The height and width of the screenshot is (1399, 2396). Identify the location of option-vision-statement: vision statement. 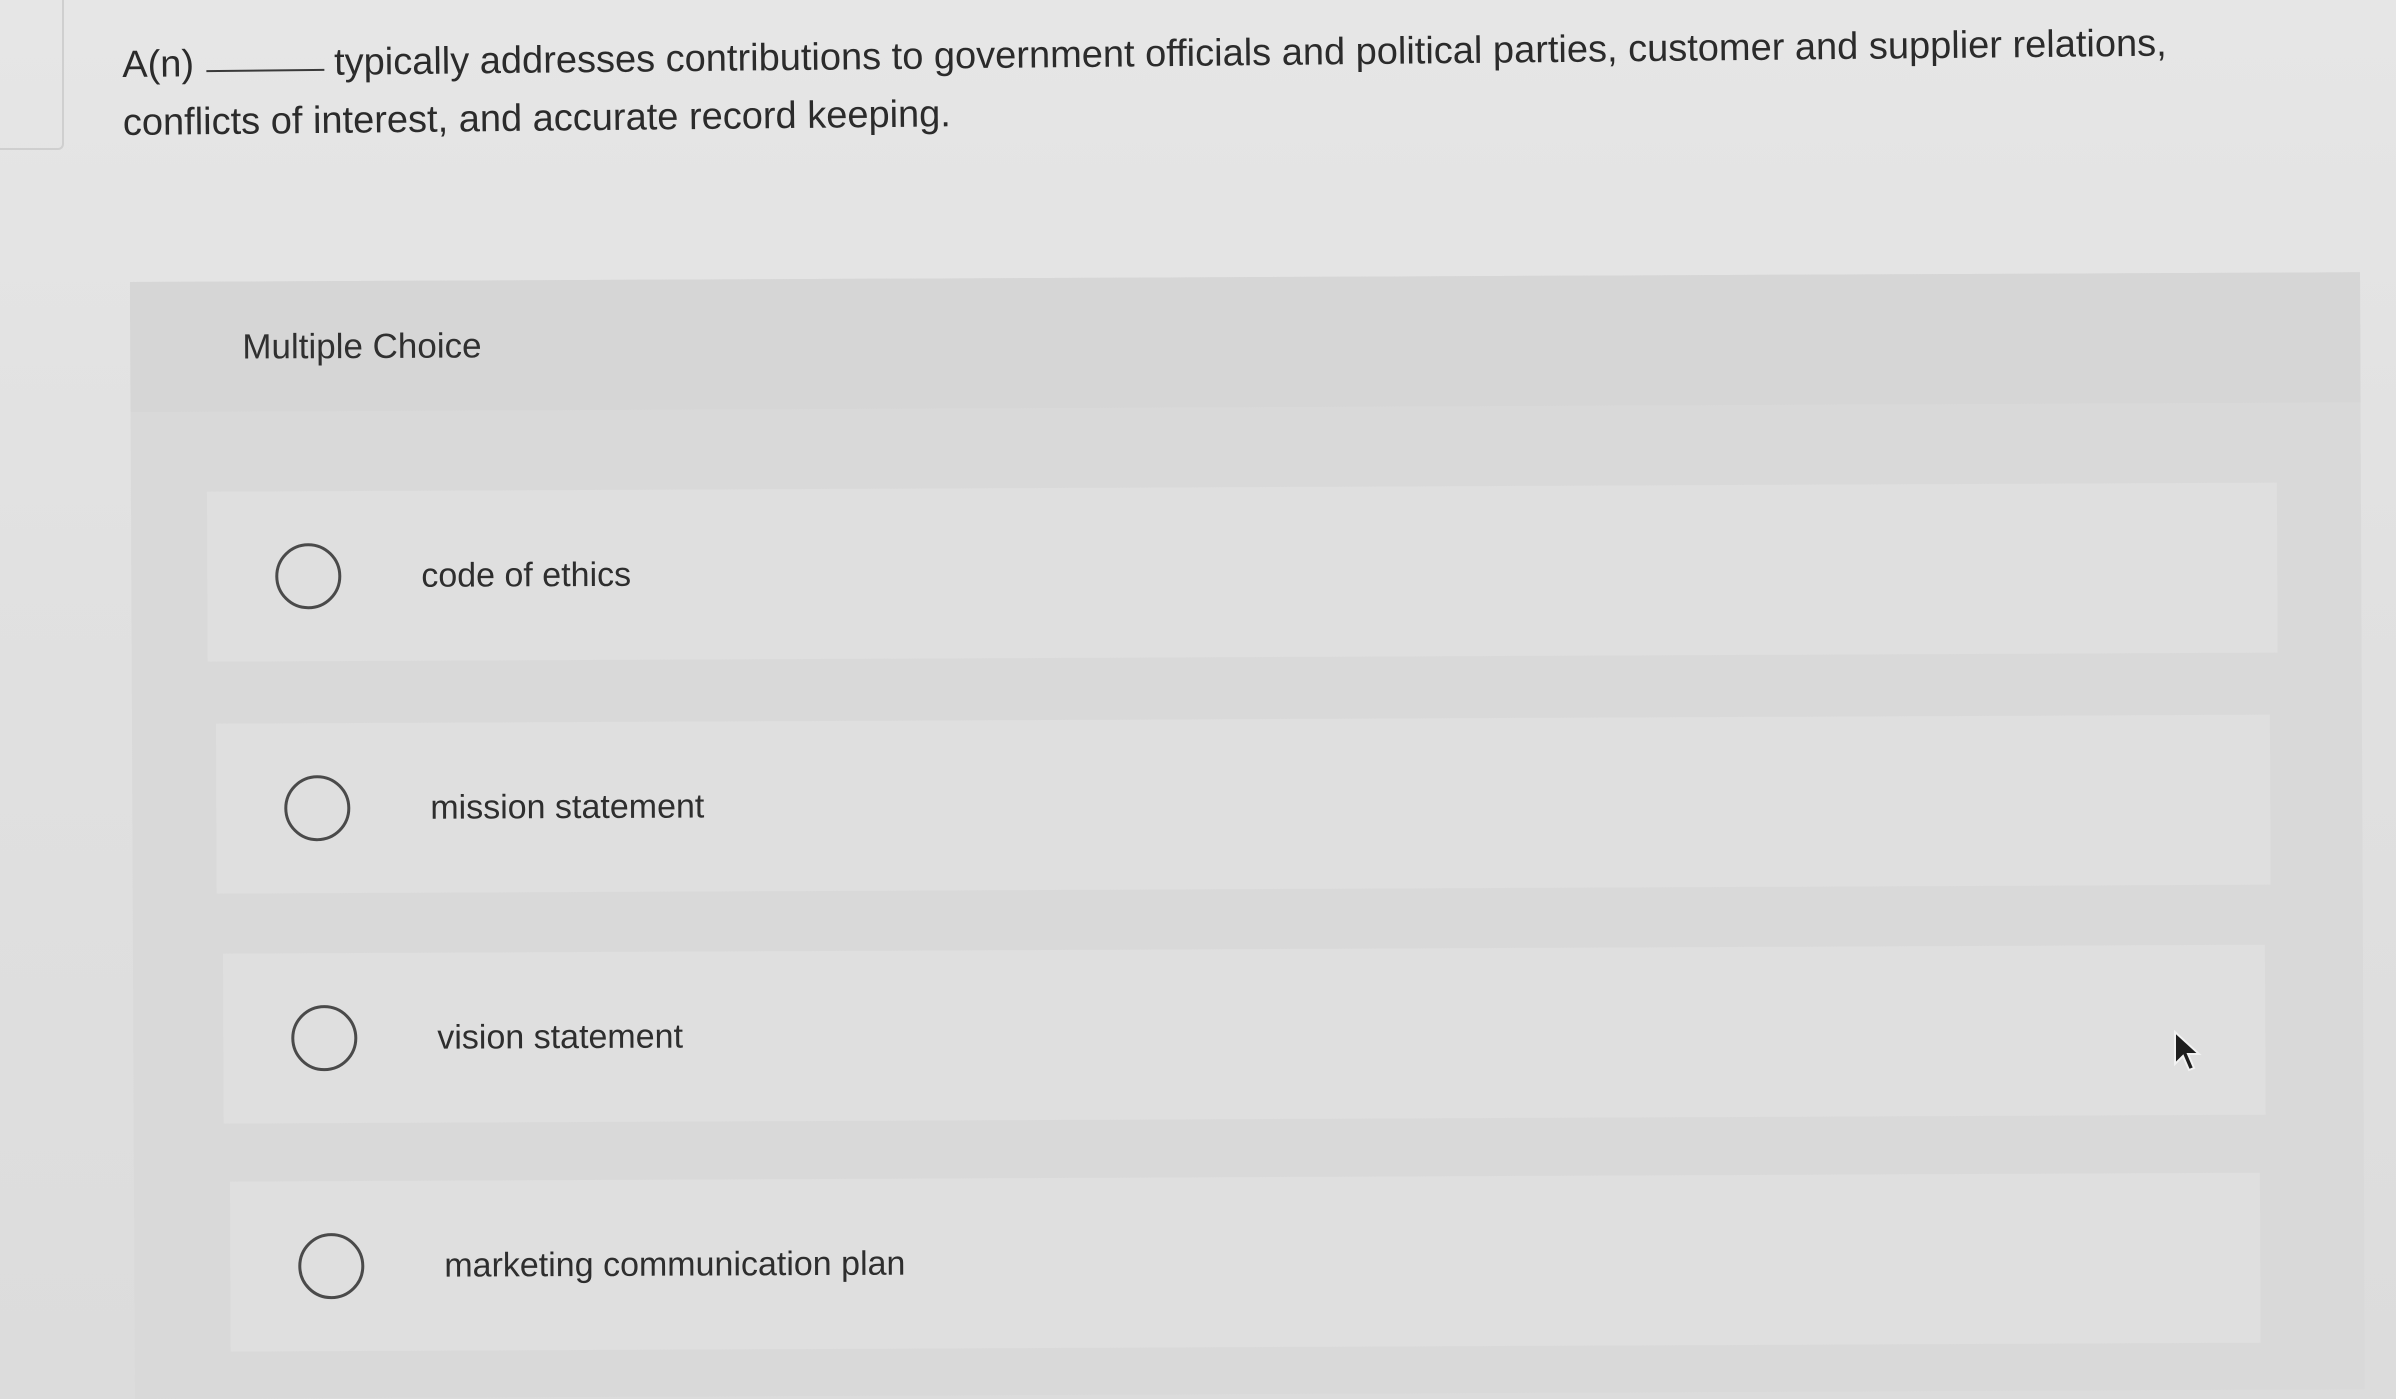
(1244, 1034).